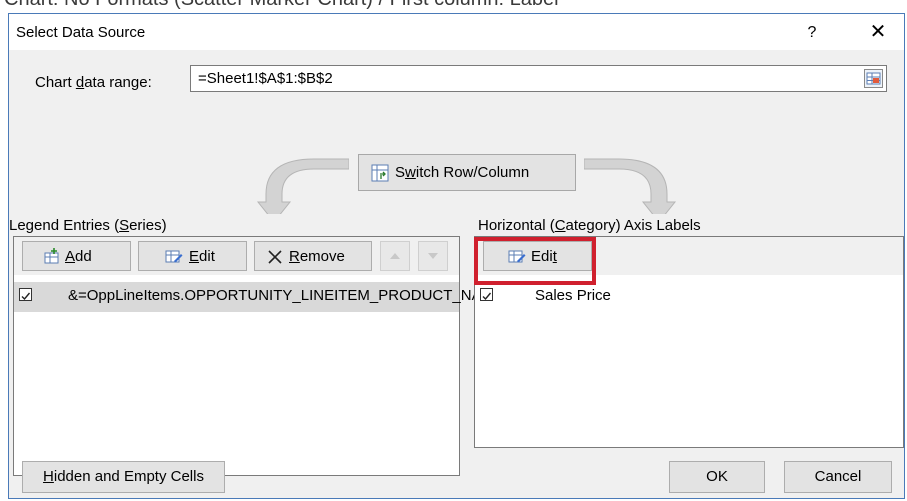 The height and width of the screenshot is (501, 907). Describe the element at coordinates (174, 256) in the screenshot. I see `edit-icon` at that location.